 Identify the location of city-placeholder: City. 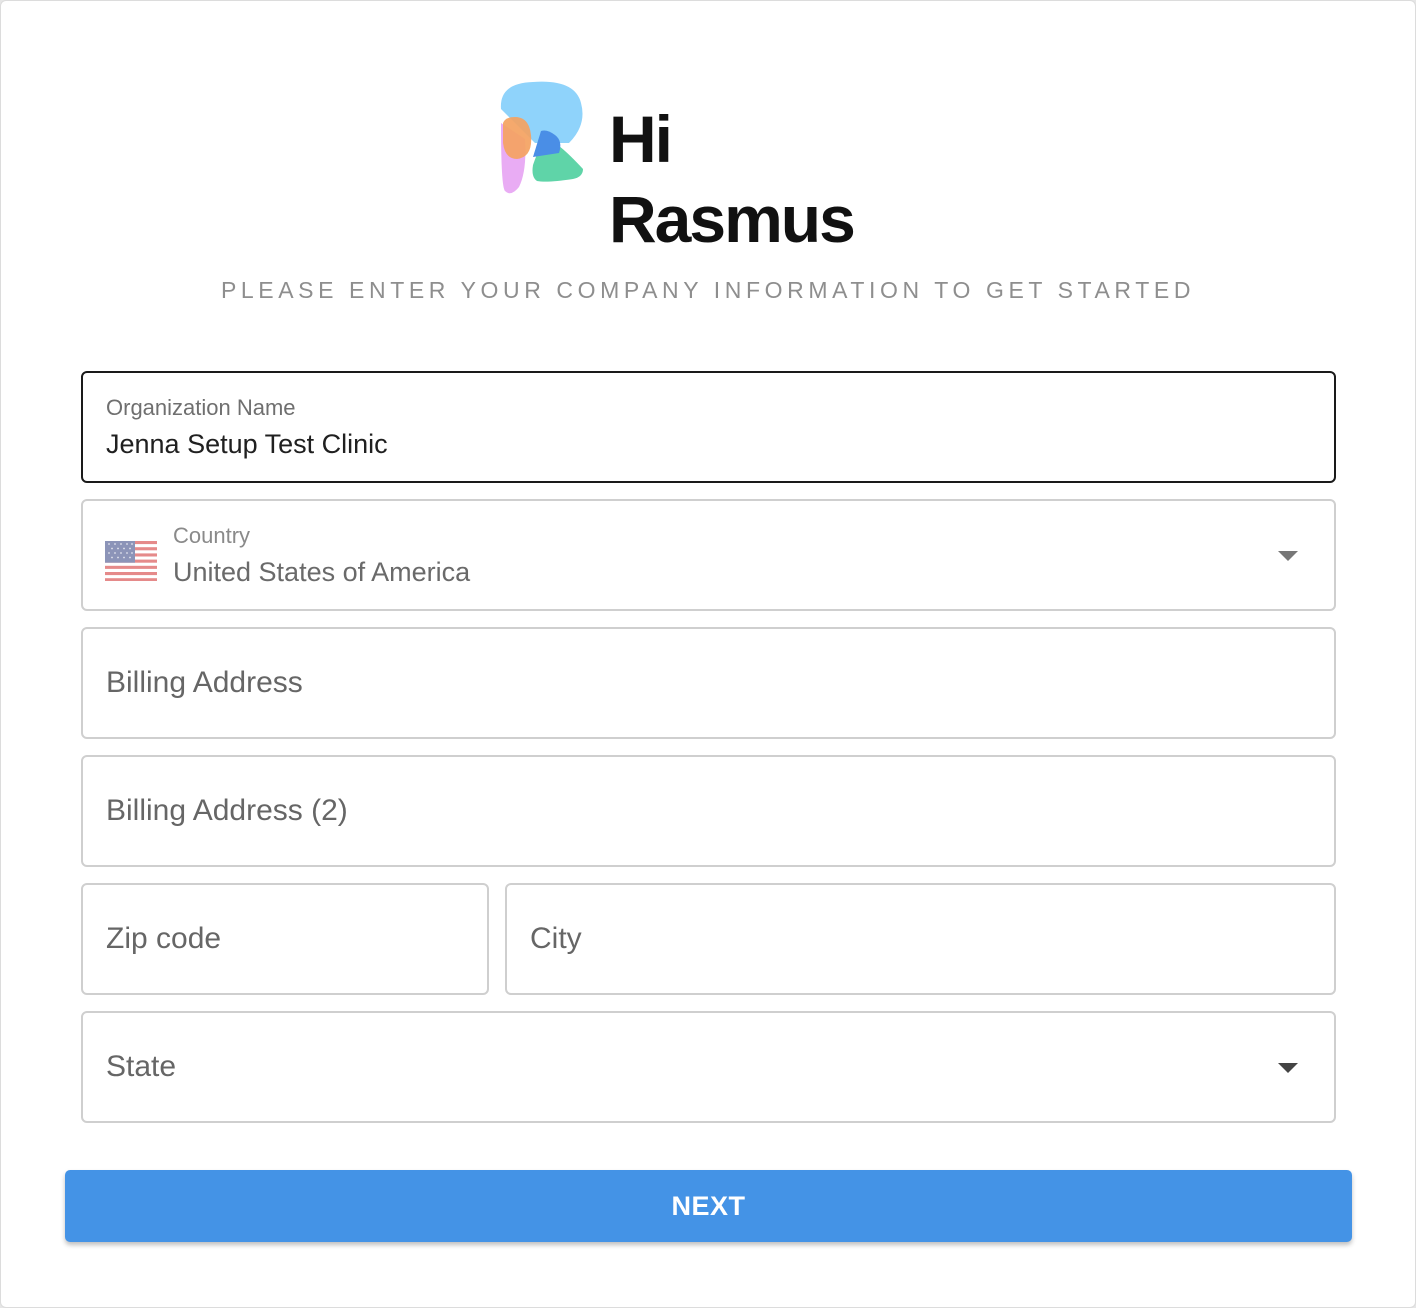
(556, 938).